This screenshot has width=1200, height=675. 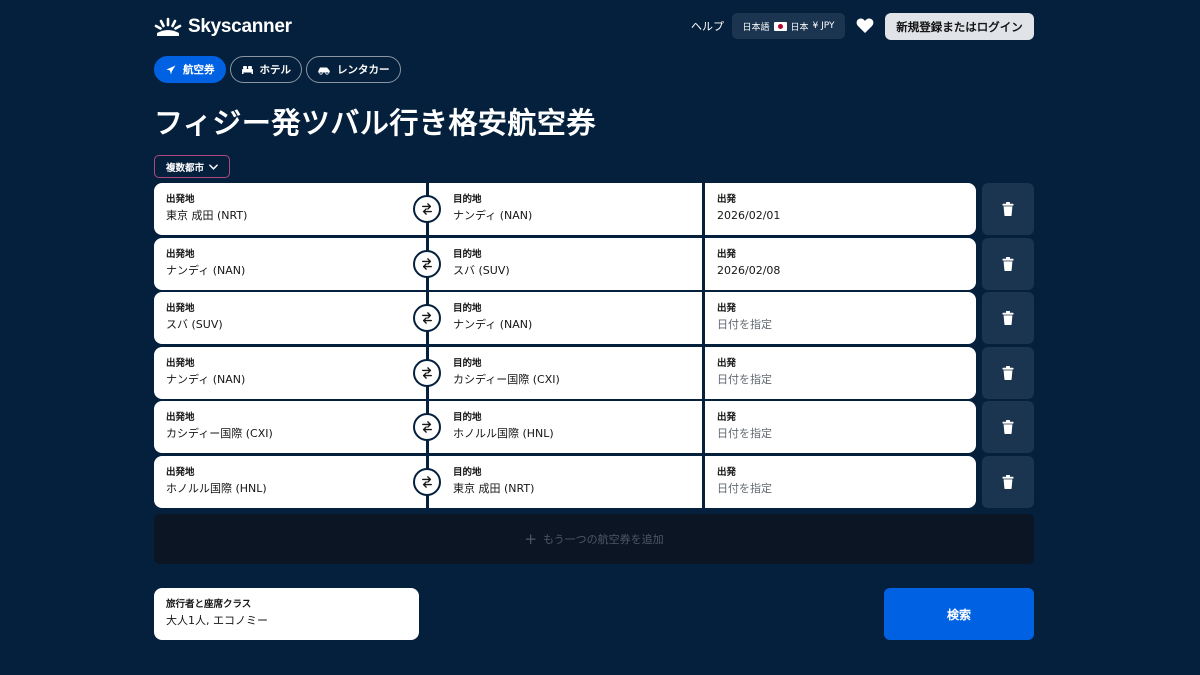 I want to click on sunrise-logo-icon, so click(x=168, y=26).